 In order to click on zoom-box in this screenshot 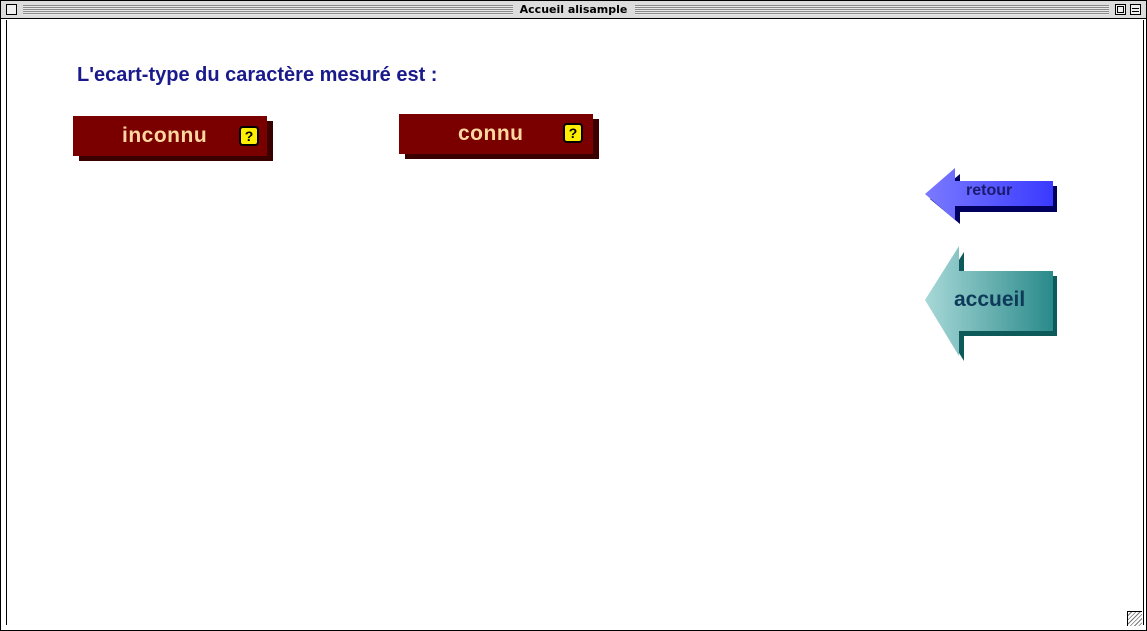, I will do `click(1120, 9)`.